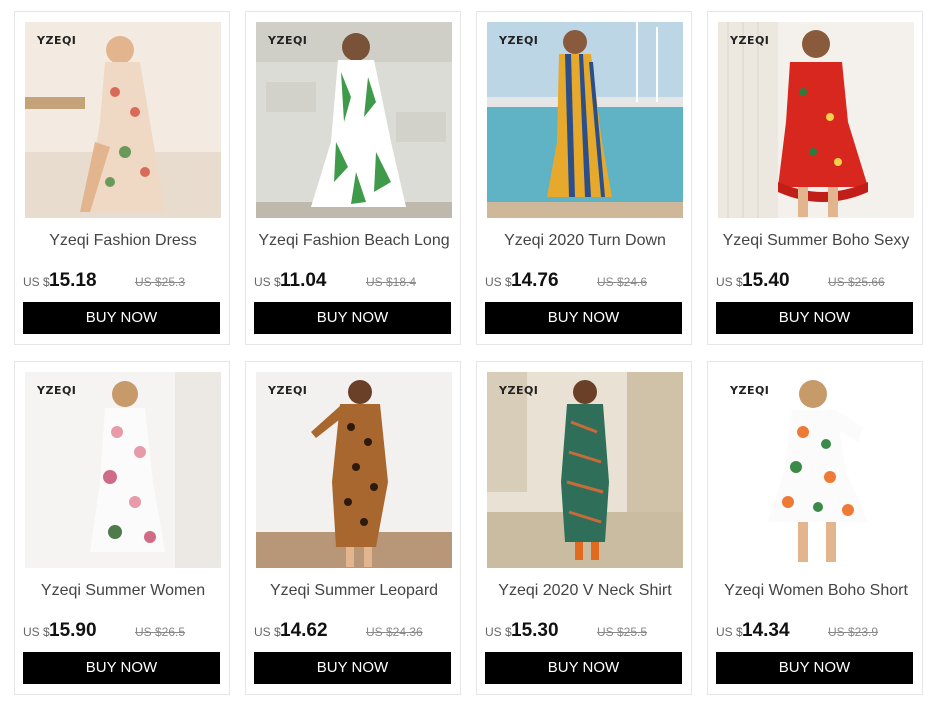 This screenshot has width=943, height=726. What do you see at coordinates (123, 280) in the screenshot?
I see `price-row: US $ 15.18 US $25.3` at bounding box center [123, 280].